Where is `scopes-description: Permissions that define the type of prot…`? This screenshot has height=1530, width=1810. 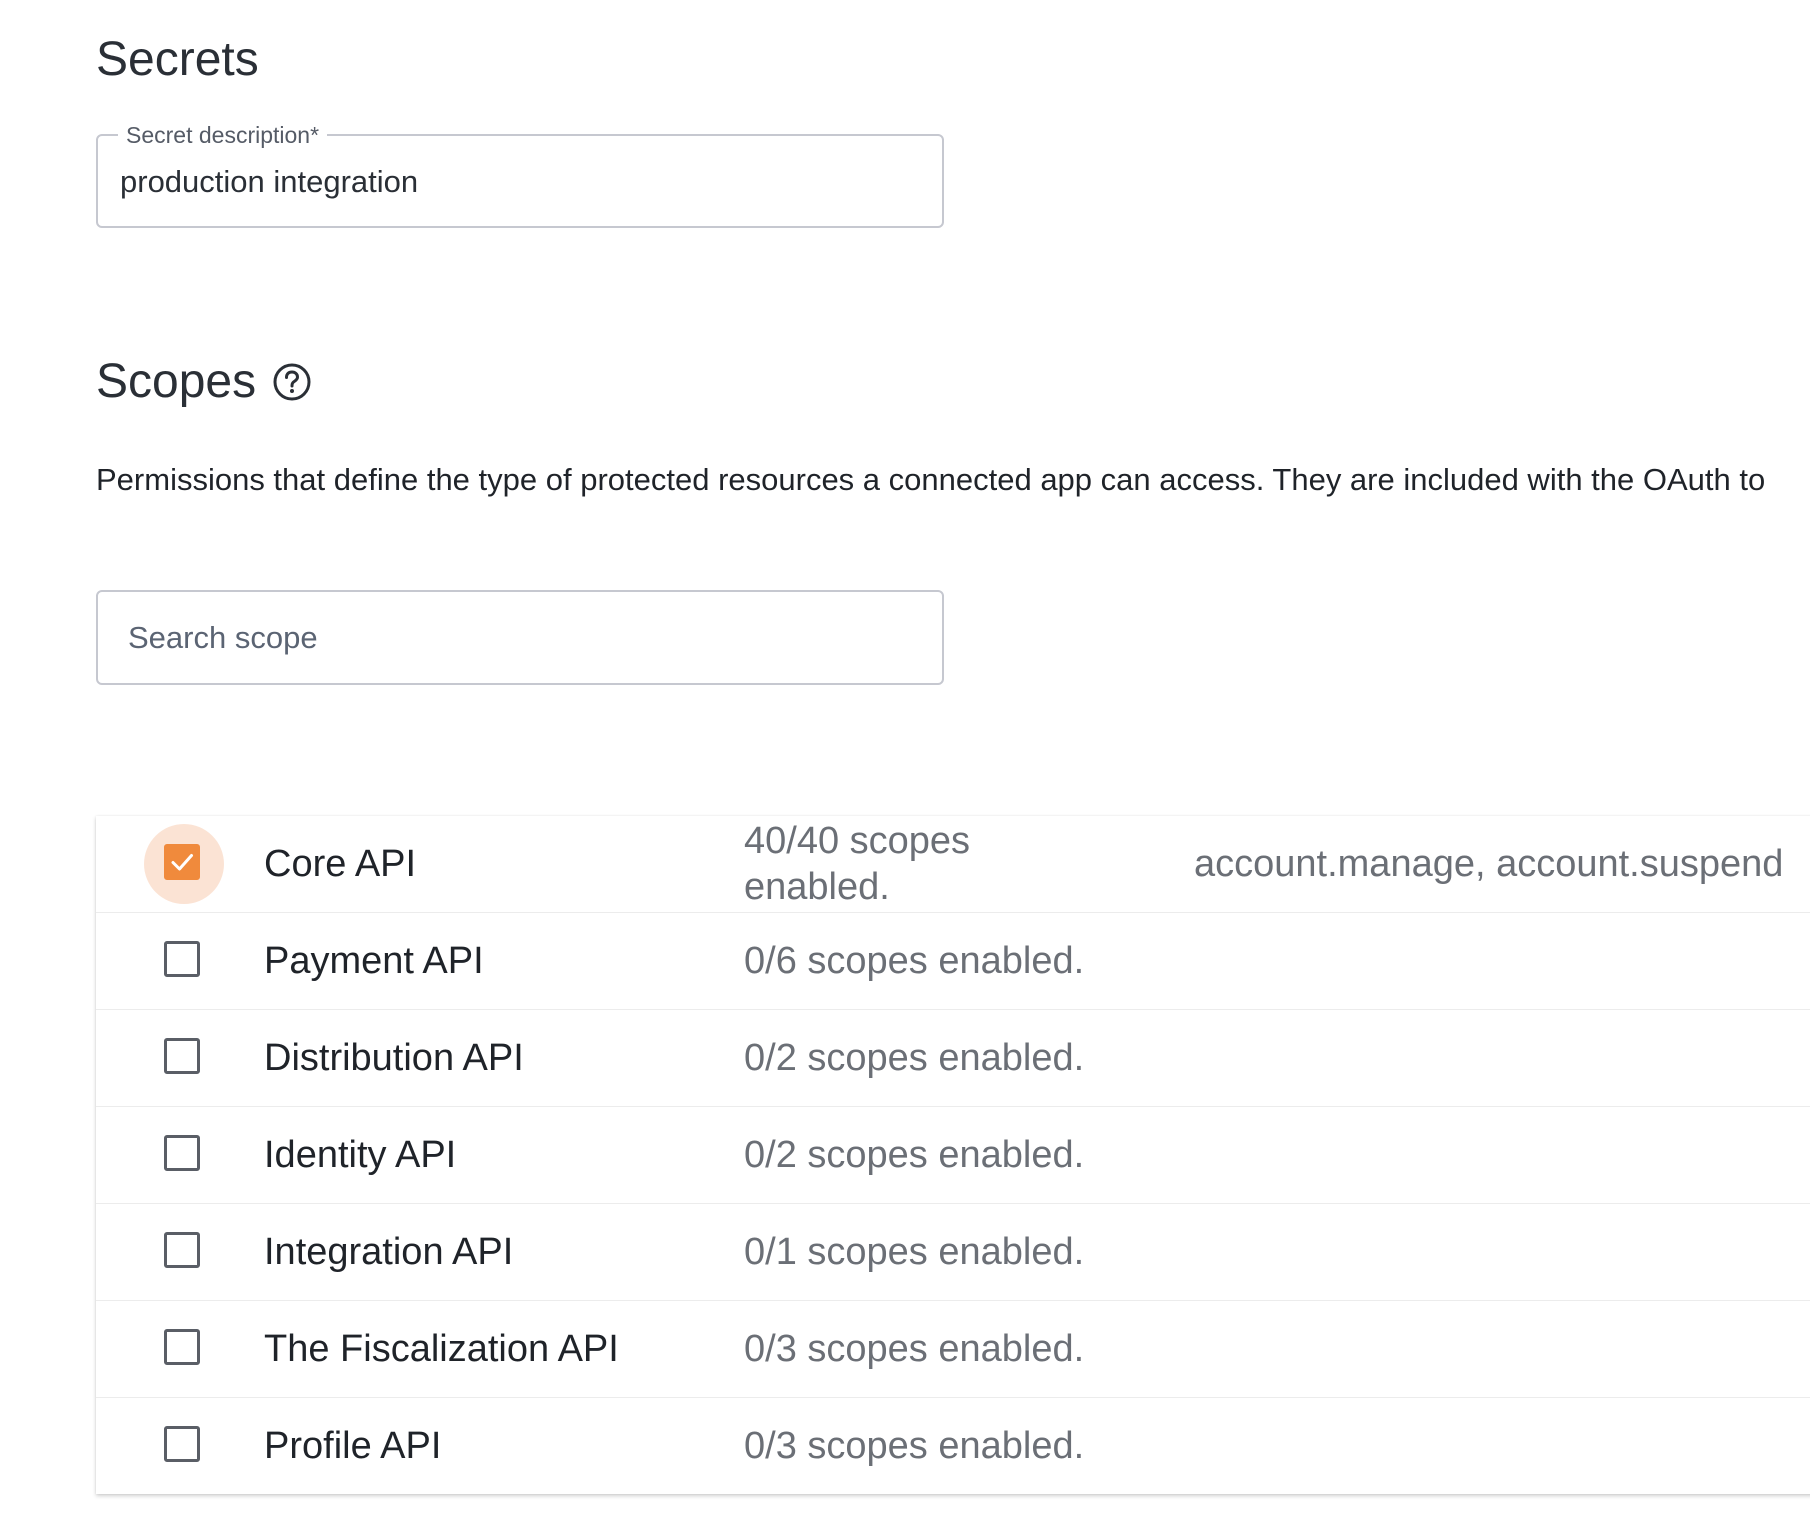 scopes-description: Permissions that define the type of prot… is located at coordinates (931, 479).